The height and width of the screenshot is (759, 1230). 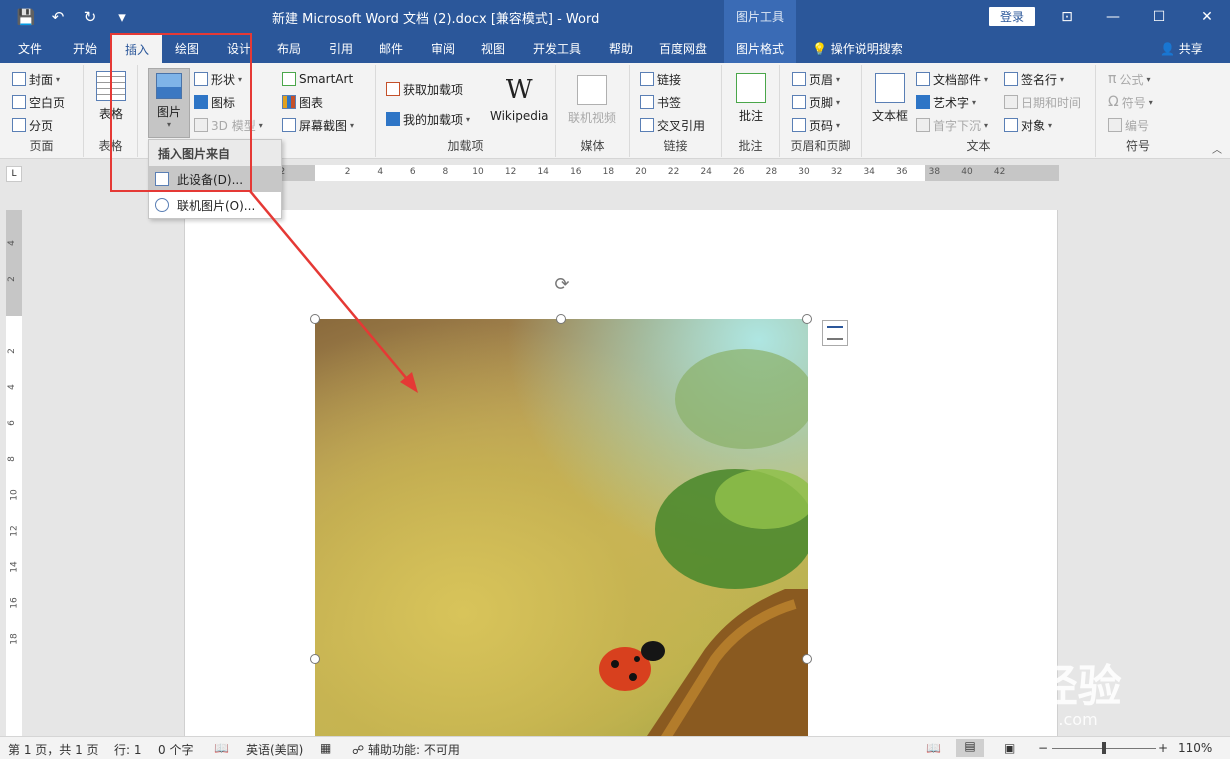 What do you see at coordinates (760, 48) in the screenshot?
I see `tab-picture-format: 图片格式` at bounding box center [760, 48].